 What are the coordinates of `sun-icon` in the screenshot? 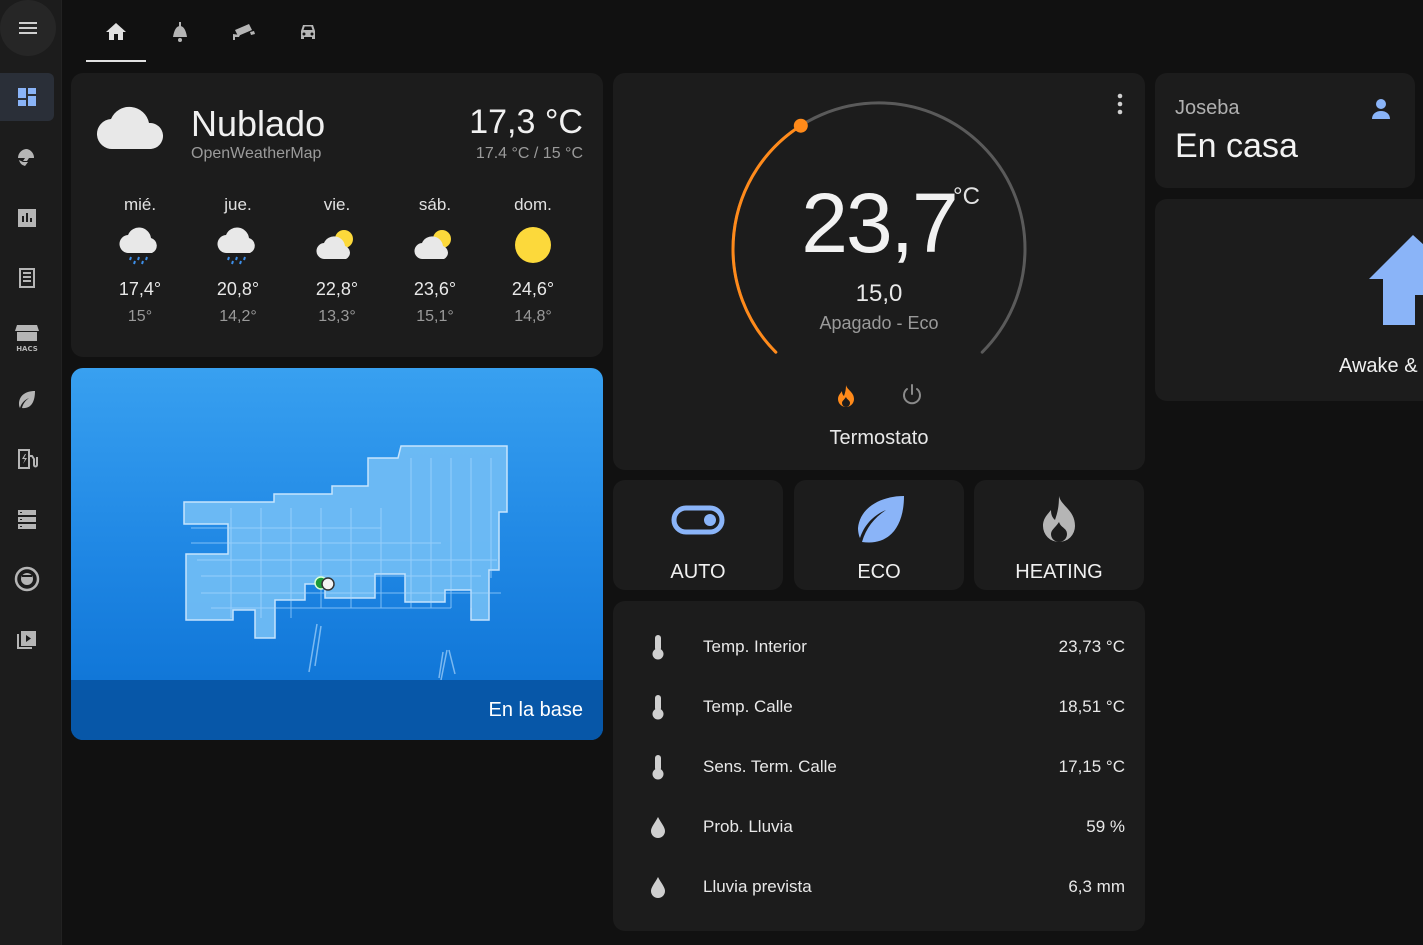 It's located at (533, 245).